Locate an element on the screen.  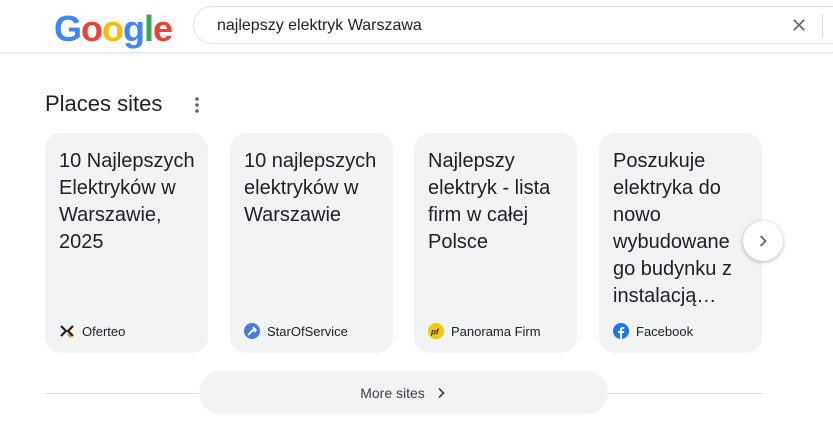
more-sites-button: More sites is located at coordinates (403, 392).